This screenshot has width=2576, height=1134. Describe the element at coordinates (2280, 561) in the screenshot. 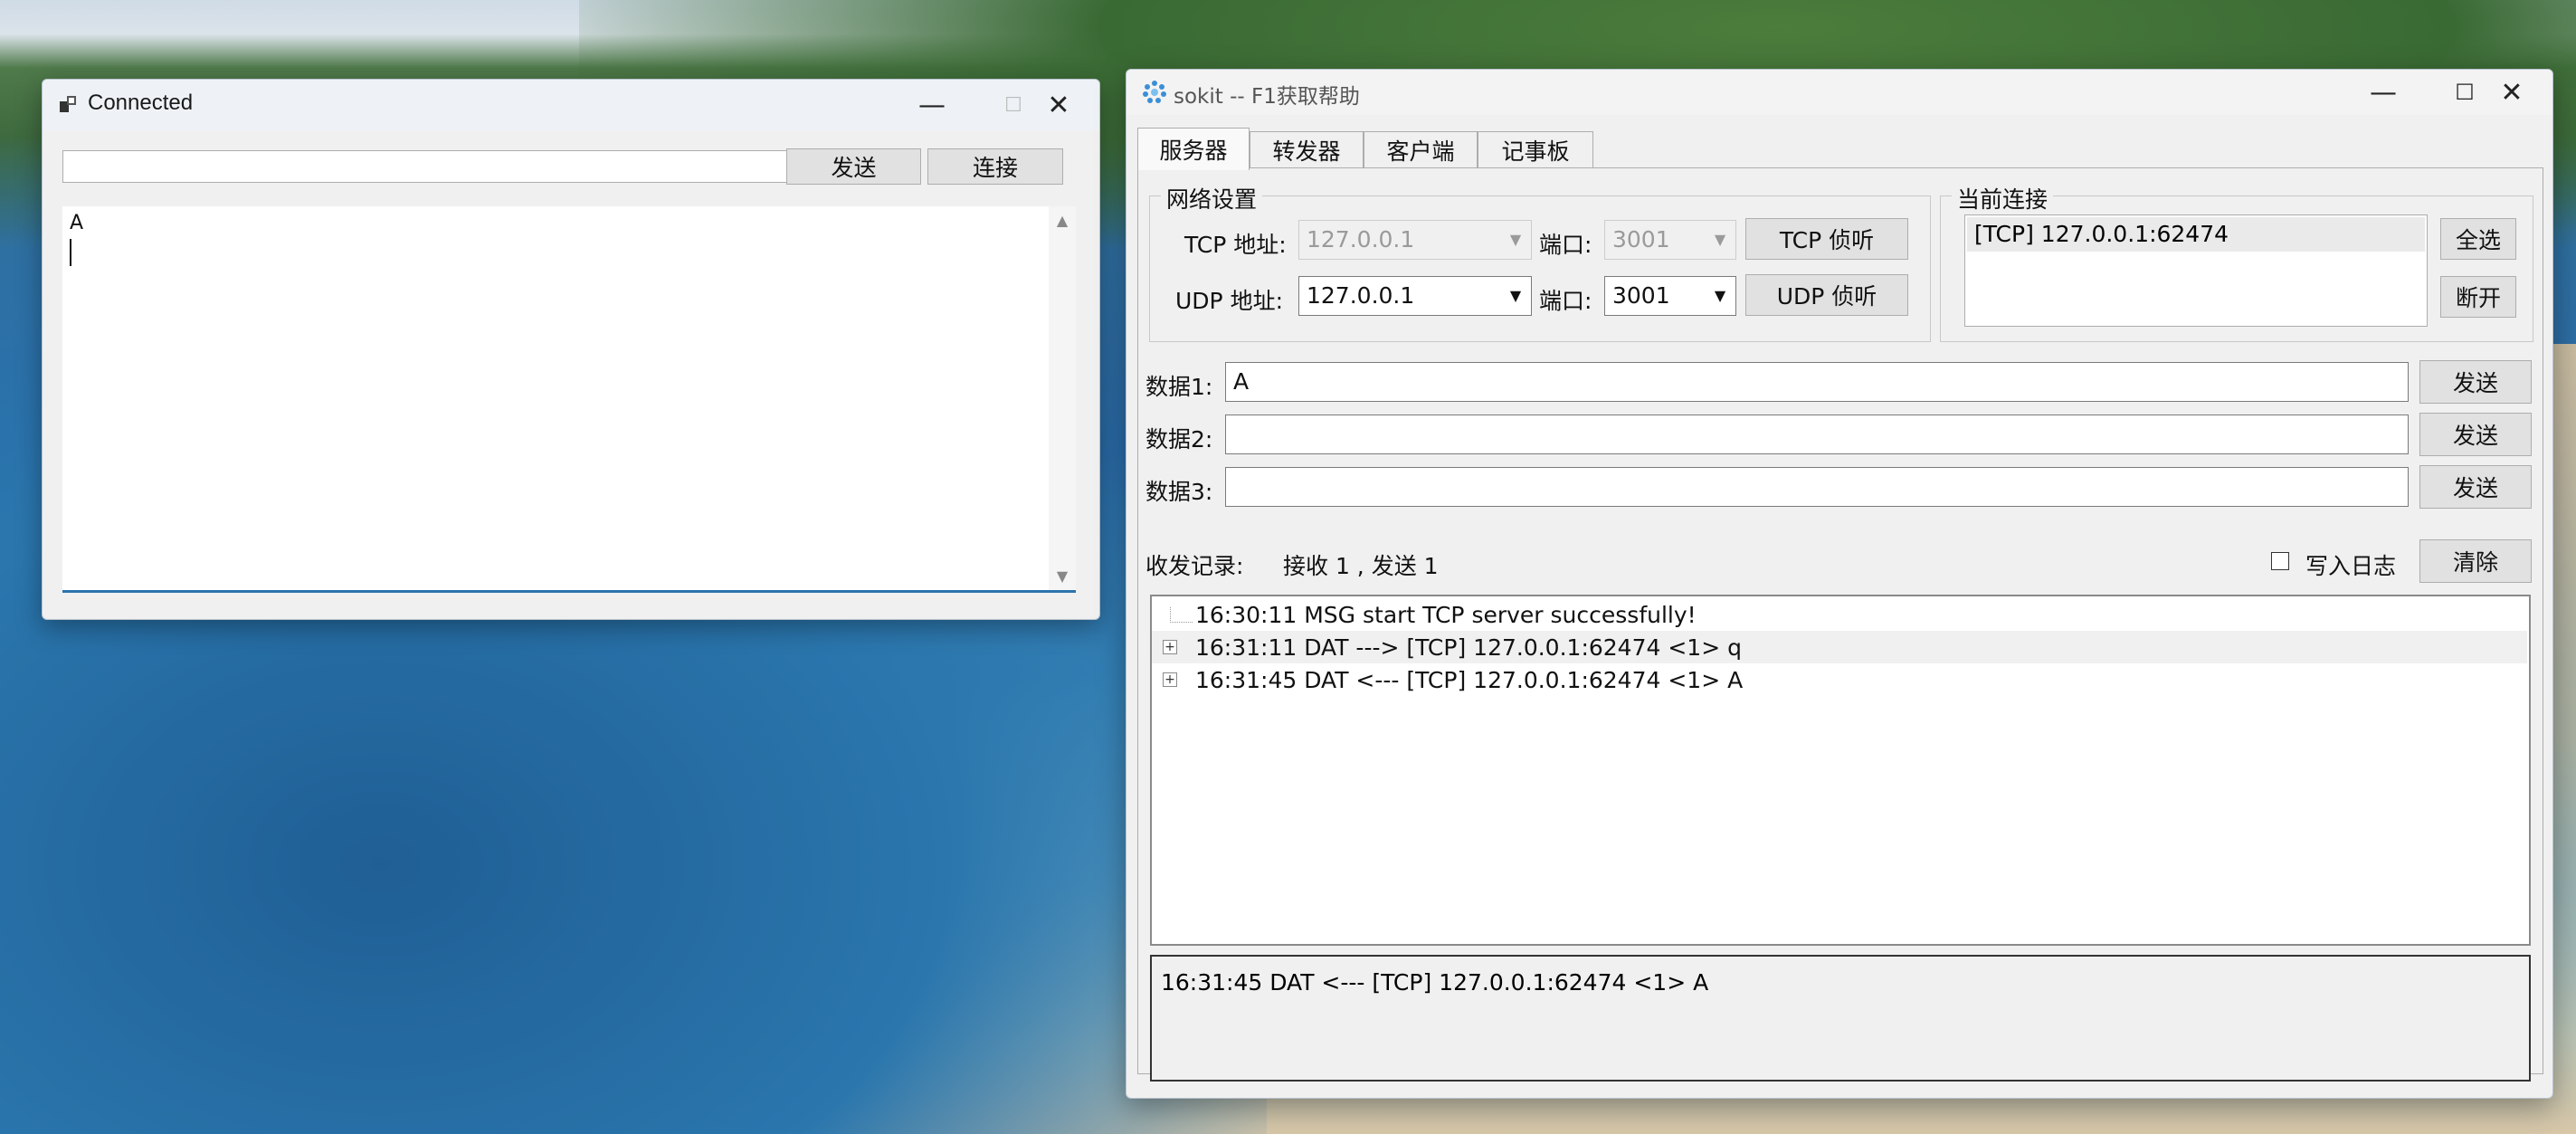

I see `write-log-checkbox` at that location.